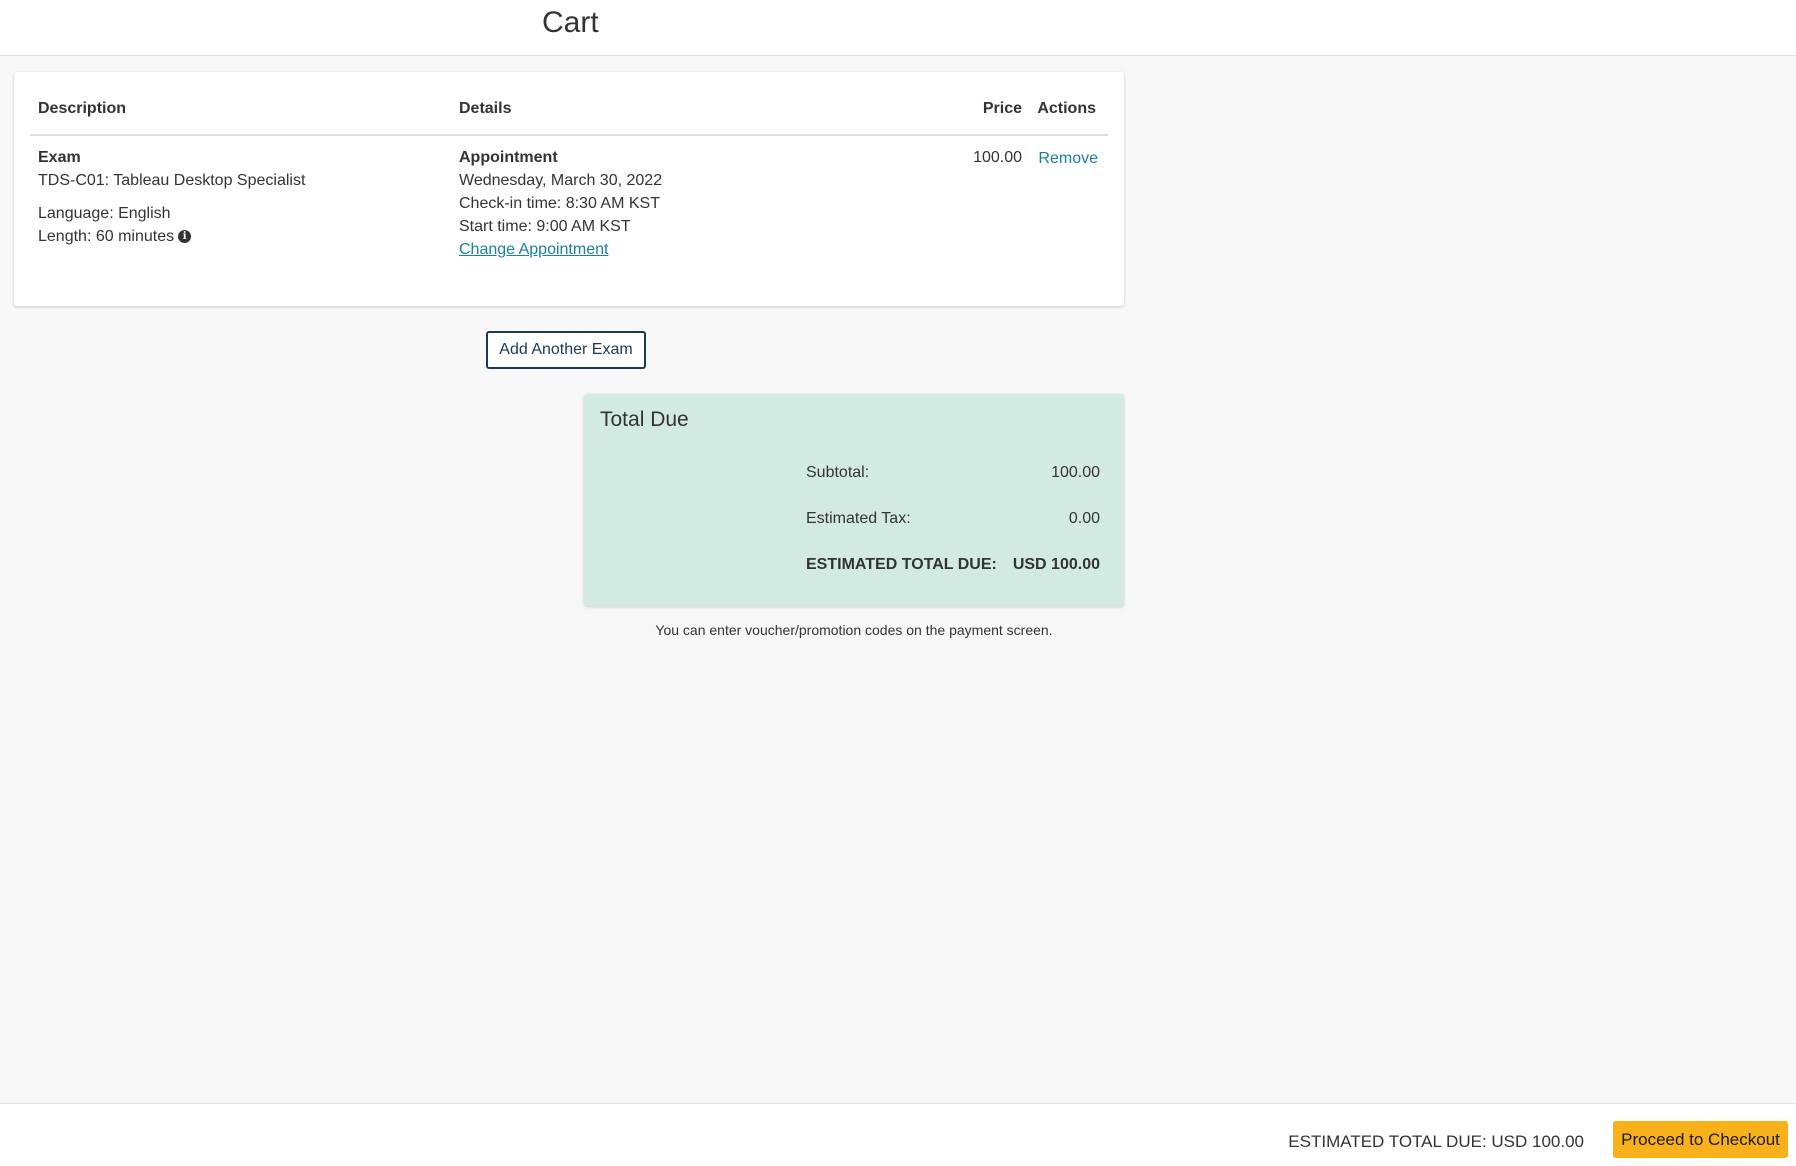  I want to click on exam-name: TDS-C01: Tableau Desktop Specialist, so click(172, 180).